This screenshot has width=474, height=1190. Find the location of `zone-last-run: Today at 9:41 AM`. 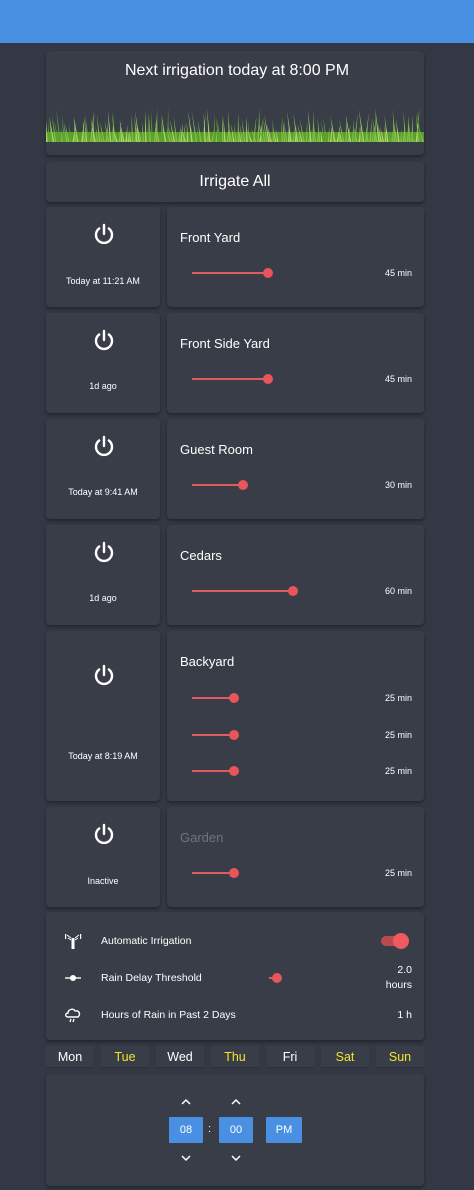

zone-last-run: Today at 9:41 AM is located at coordinates (103, 492).